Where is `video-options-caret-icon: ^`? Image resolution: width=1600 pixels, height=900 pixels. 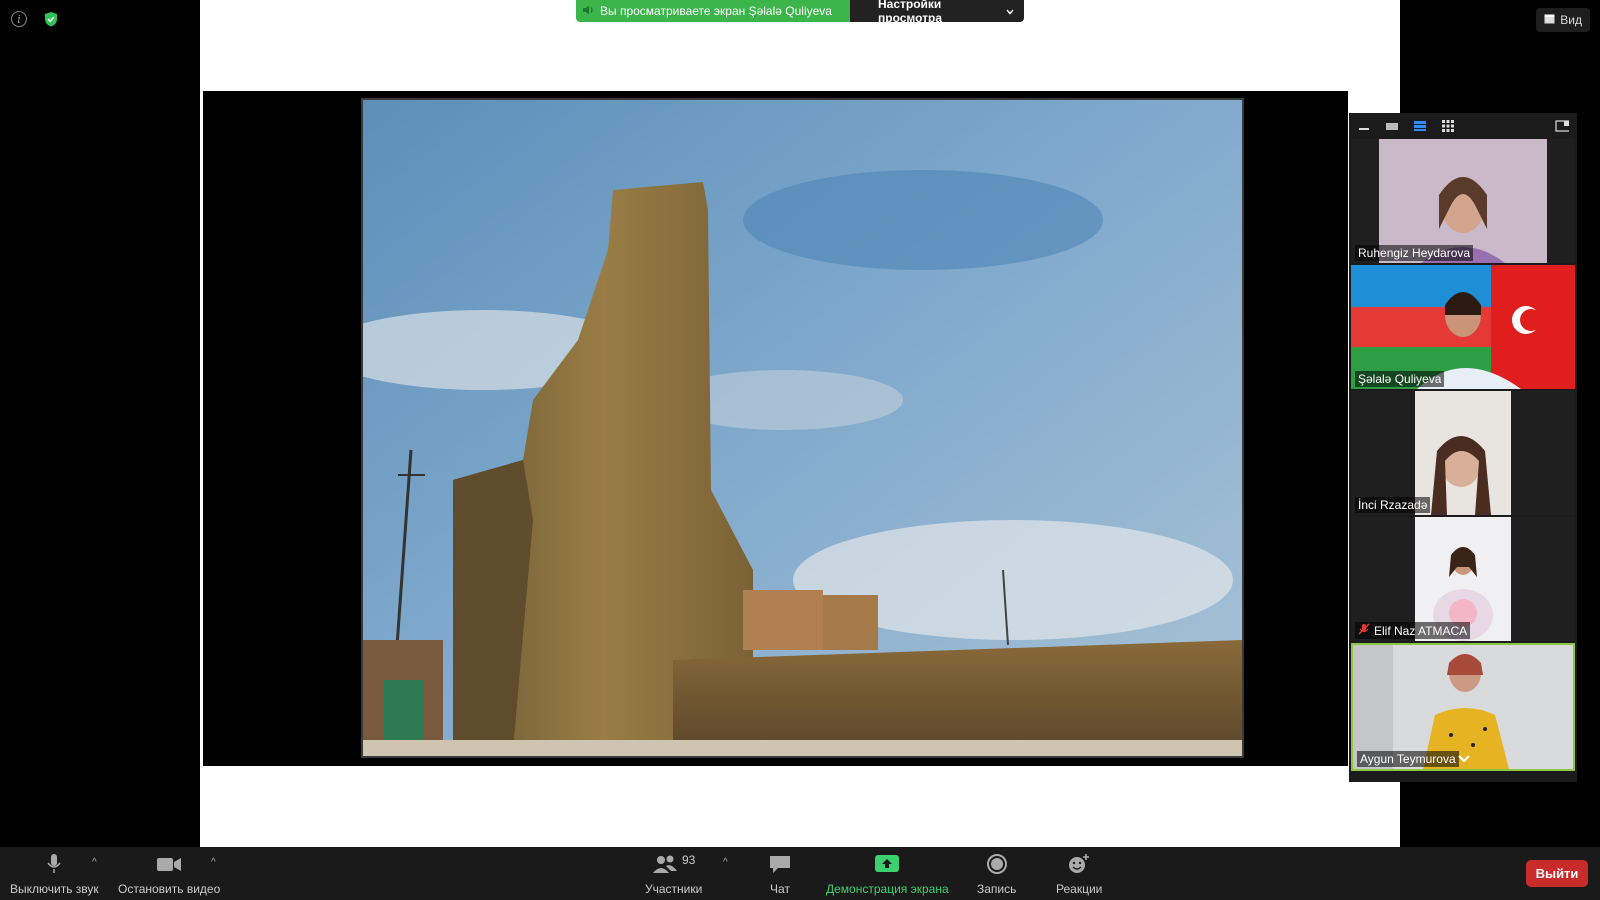
video-options-caret-icon: ^ is located at coordinates (213, 862).